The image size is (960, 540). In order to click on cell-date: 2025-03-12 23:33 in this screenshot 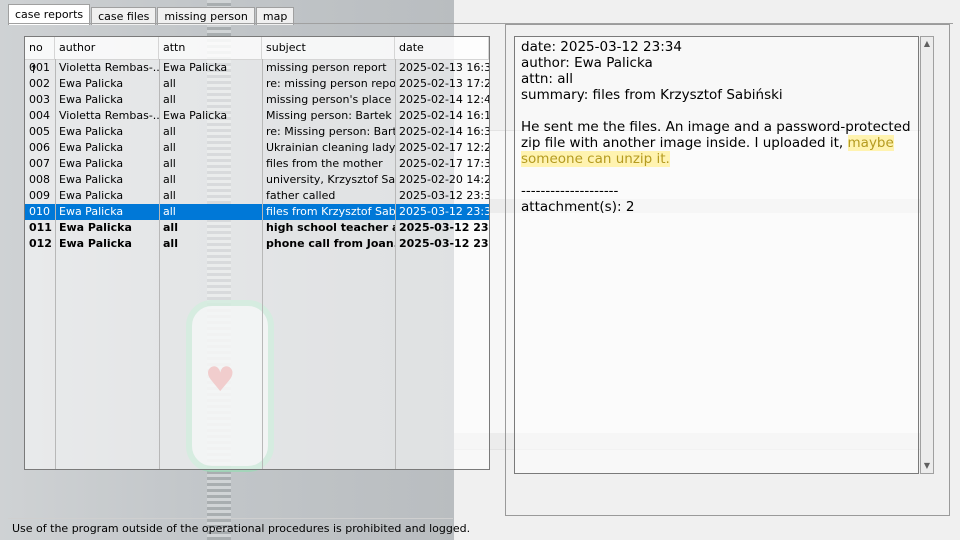, I will do `click(444, 195)`.